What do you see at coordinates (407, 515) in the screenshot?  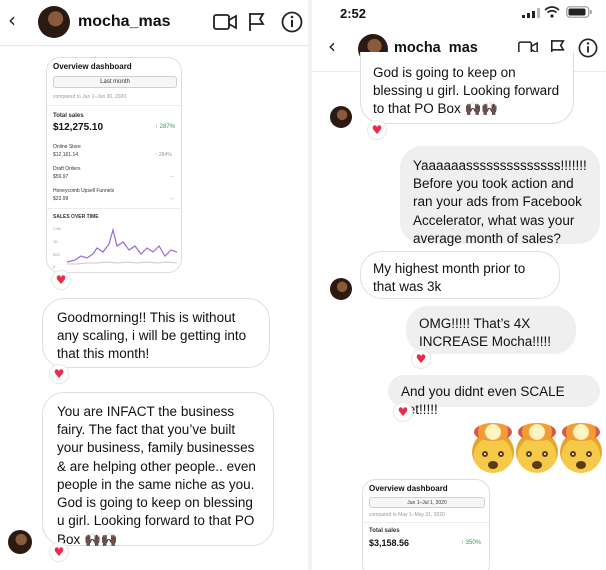 I see `compared-text: compared to May 1–May 31, 2020` at bounding box center [407, 515].